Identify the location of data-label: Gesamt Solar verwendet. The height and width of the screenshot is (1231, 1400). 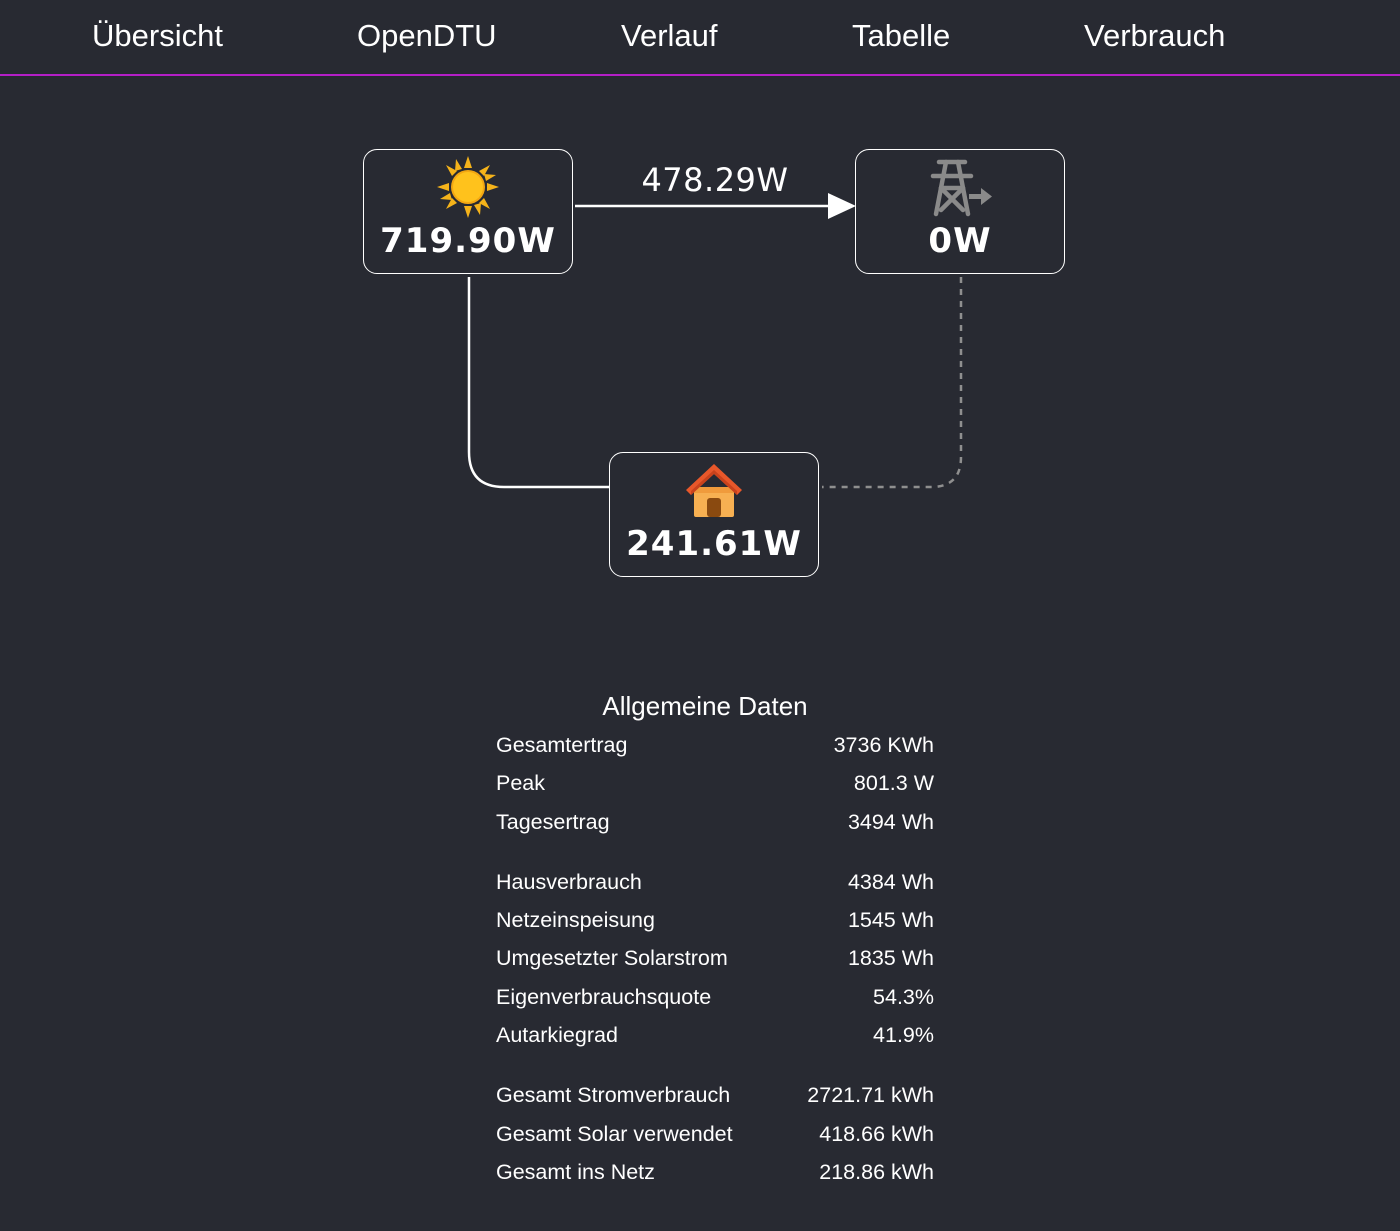
(614, 1133).